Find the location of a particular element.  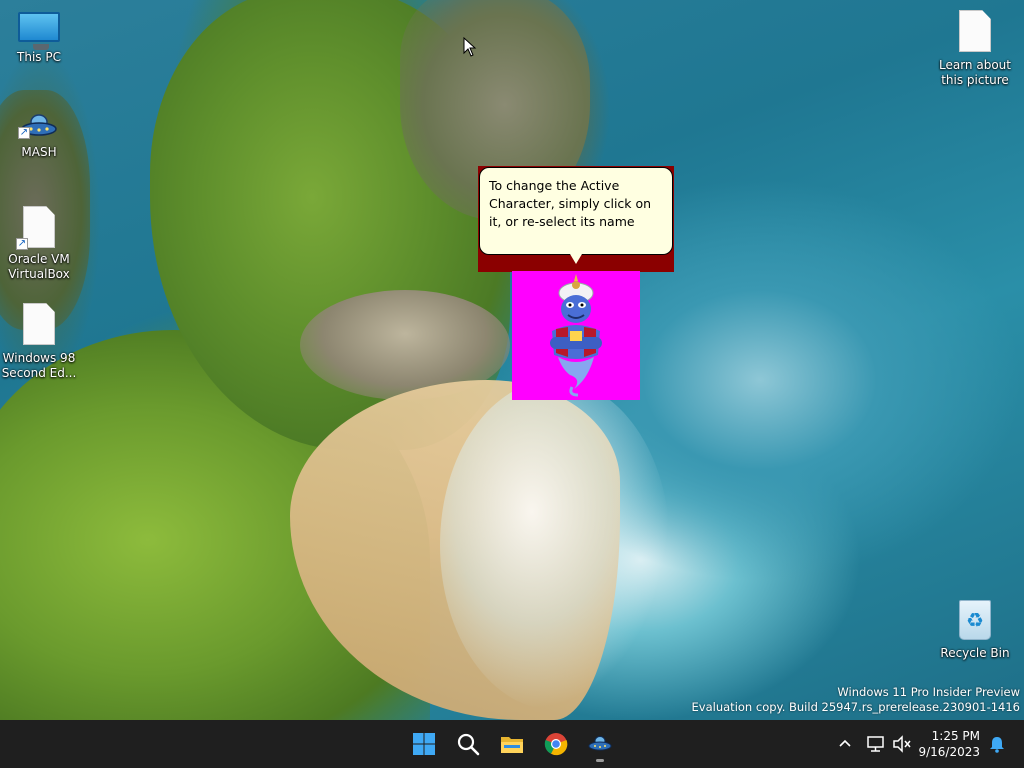

watermark-edition: Windows 11 Pro Insider Preview is located at coordinates (928, 692).